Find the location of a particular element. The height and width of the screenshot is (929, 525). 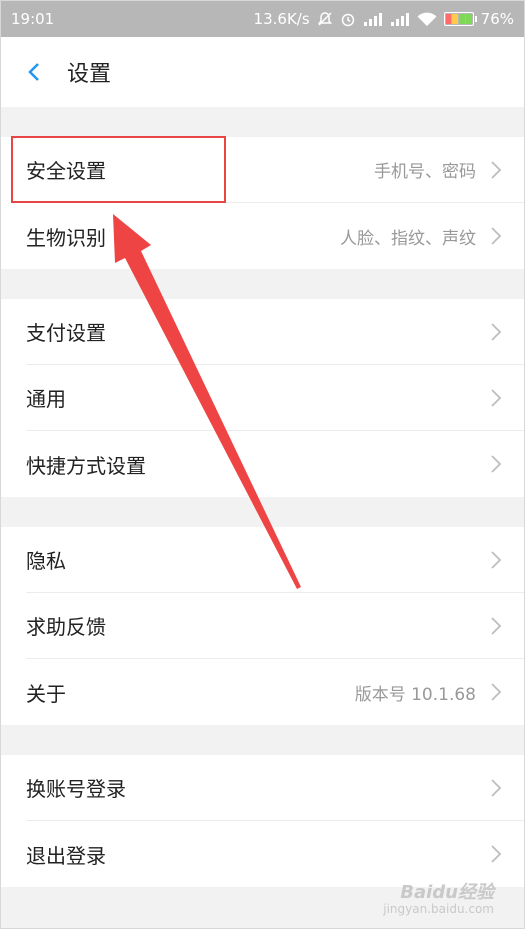

settings-group: 换账号登录 退出登录 is located at coordinates (262, 821).